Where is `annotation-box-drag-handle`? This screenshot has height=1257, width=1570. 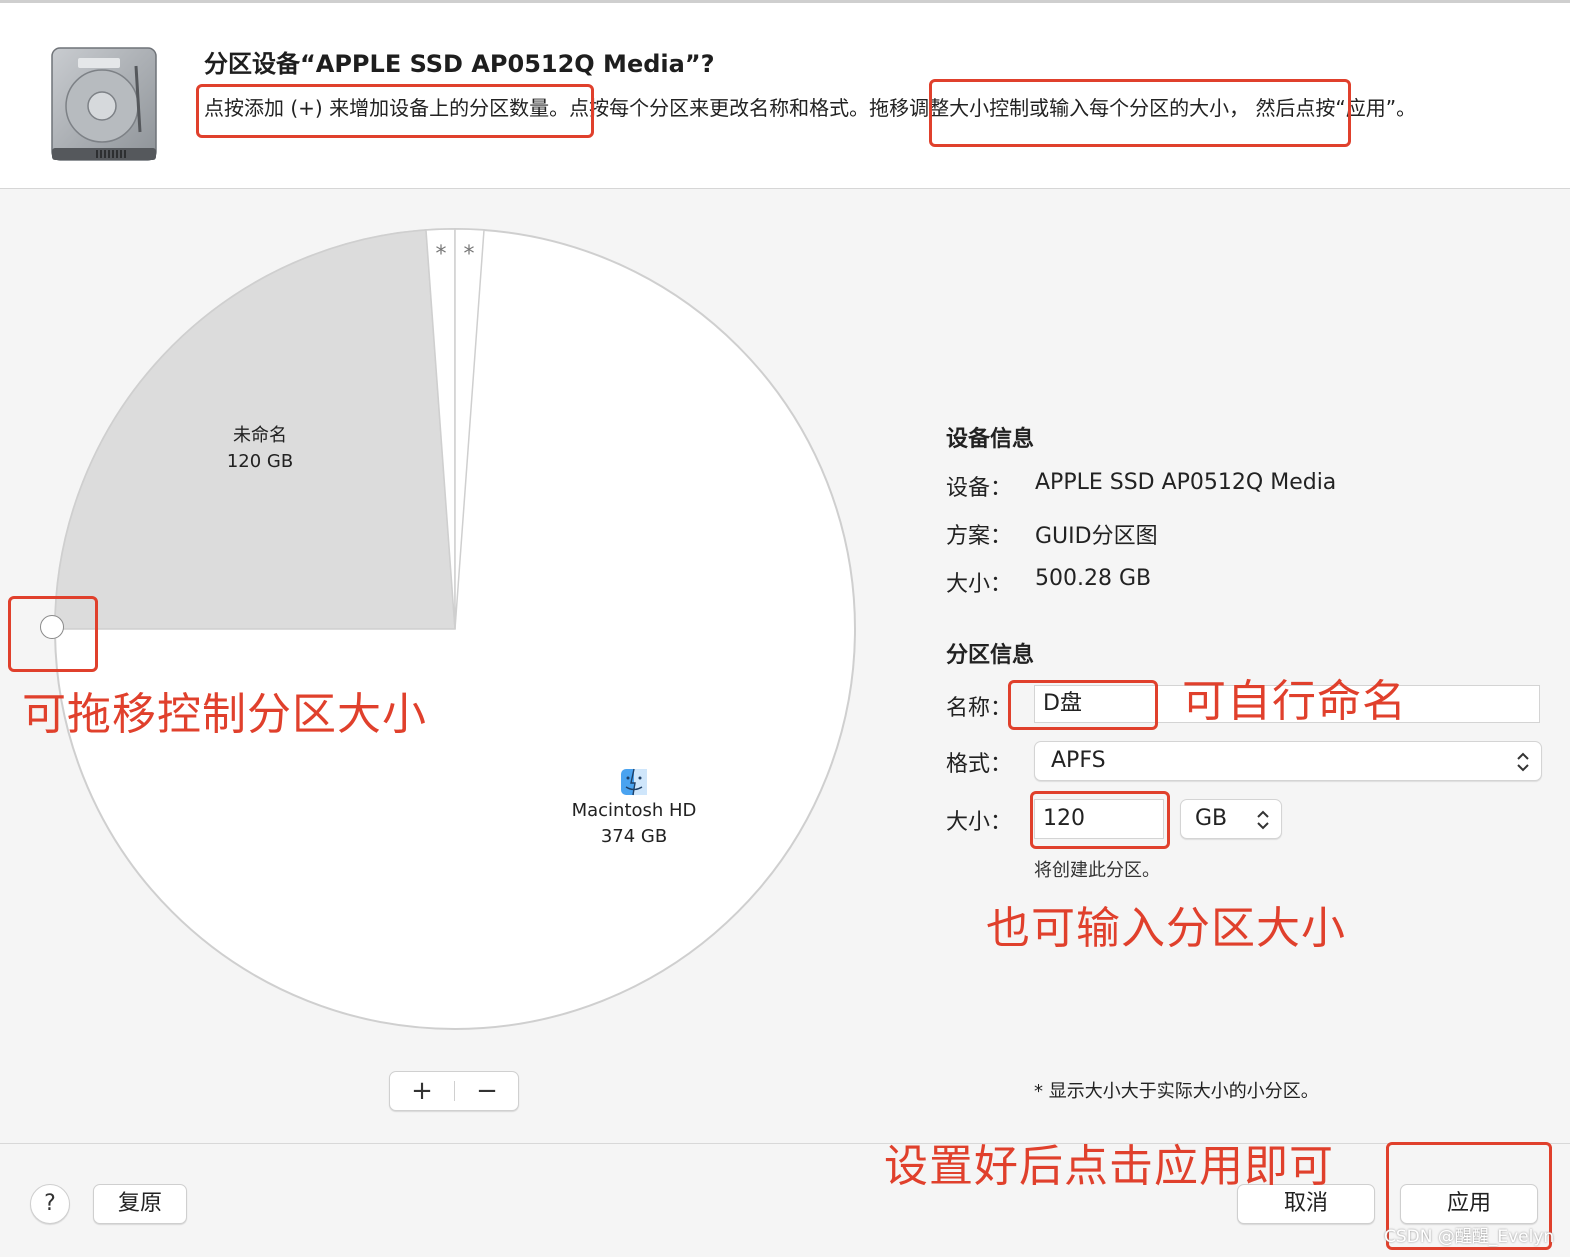
annotation-box-drag-handle is located at coordinates (53, 634).